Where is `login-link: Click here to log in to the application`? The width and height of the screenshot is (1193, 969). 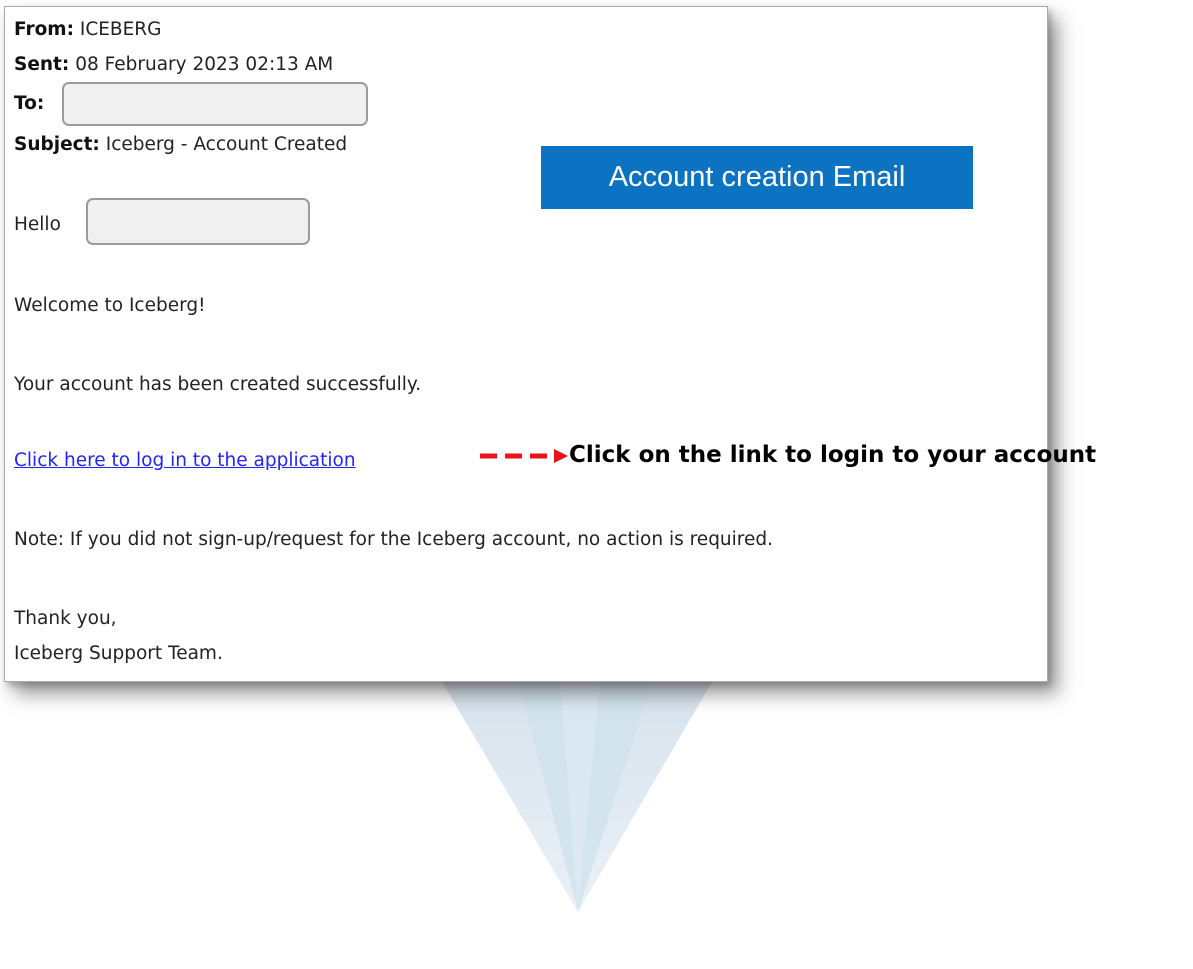
login-link: Click here to log in to the application is located at coordinates (185, 460).